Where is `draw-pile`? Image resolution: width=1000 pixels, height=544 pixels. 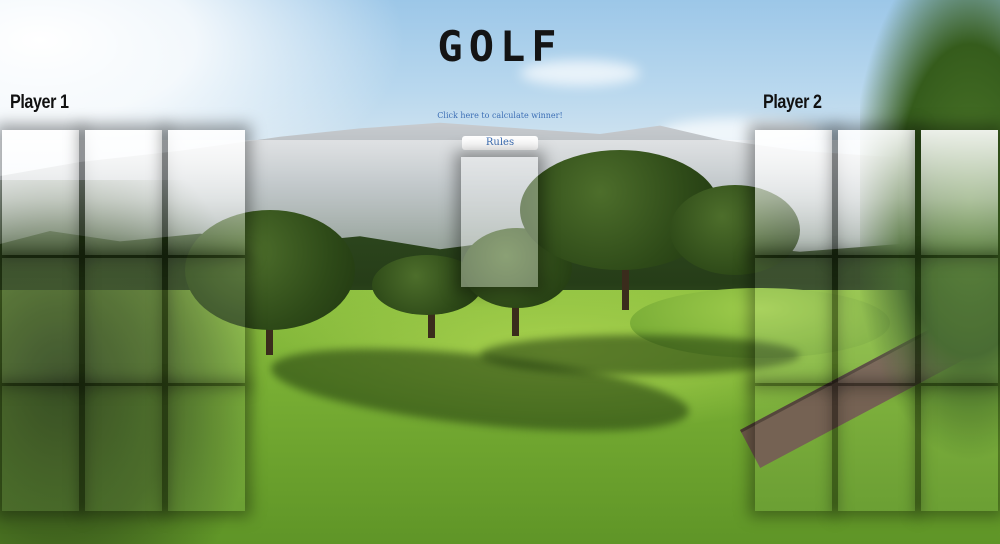 draw-pile is located at coordinates (499, 222).